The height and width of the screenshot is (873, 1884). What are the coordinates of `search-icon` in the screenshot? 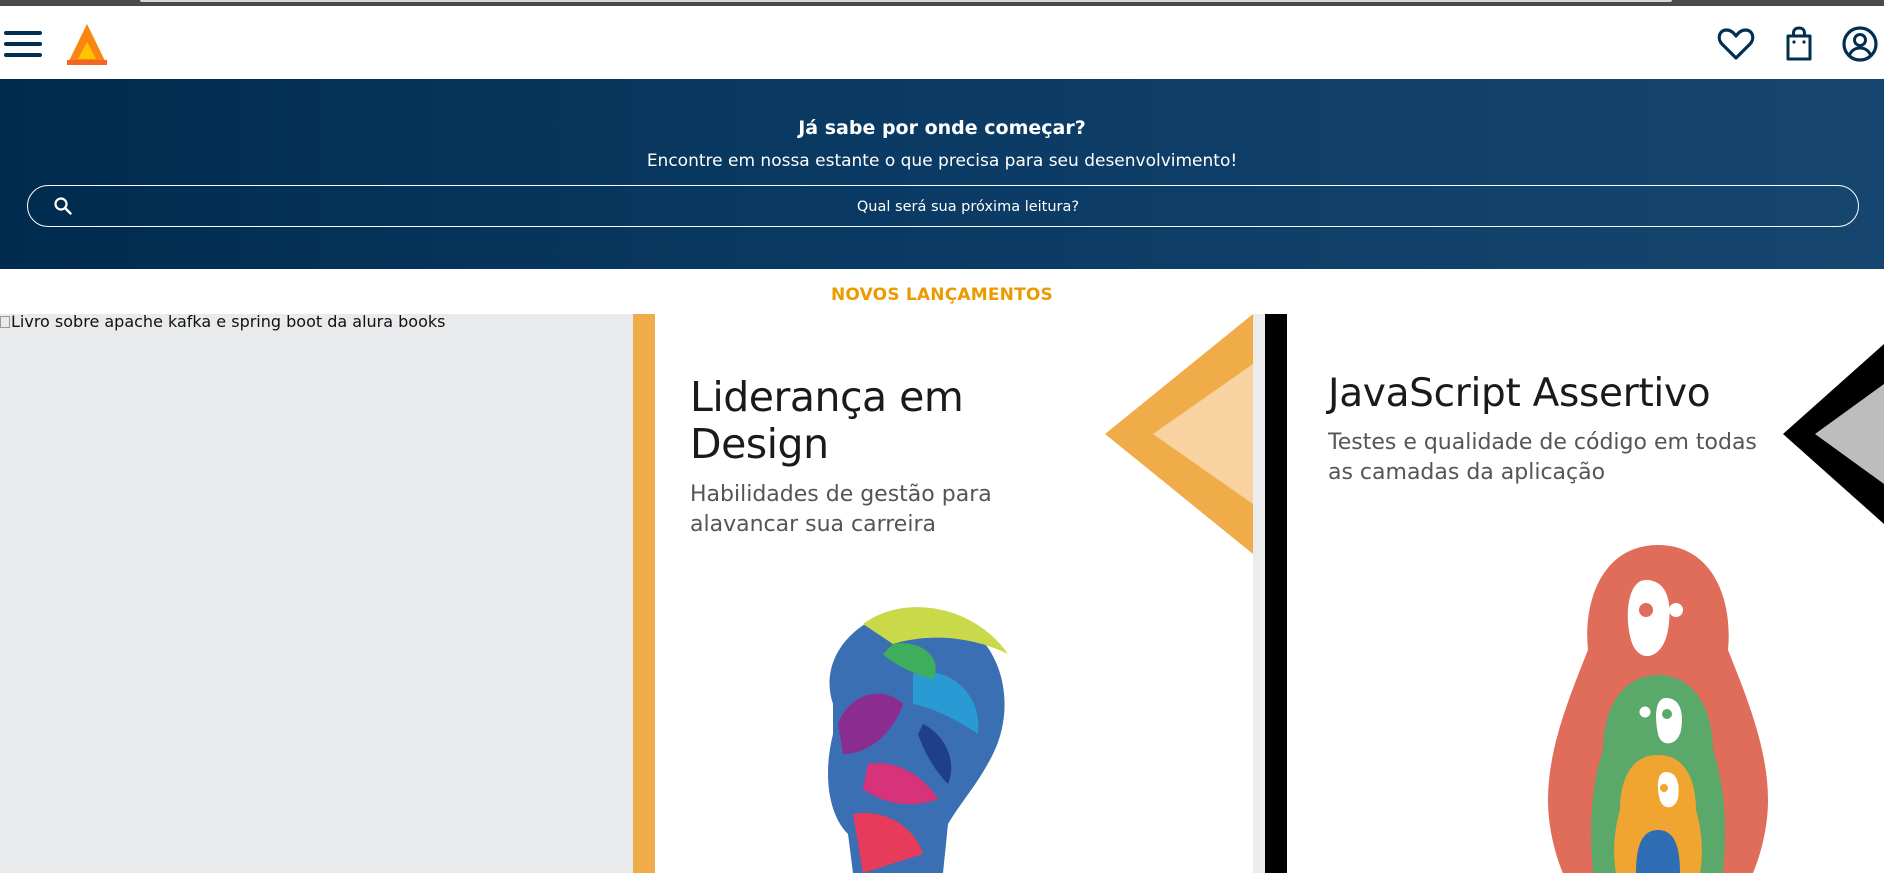 It's located at (63, 206).